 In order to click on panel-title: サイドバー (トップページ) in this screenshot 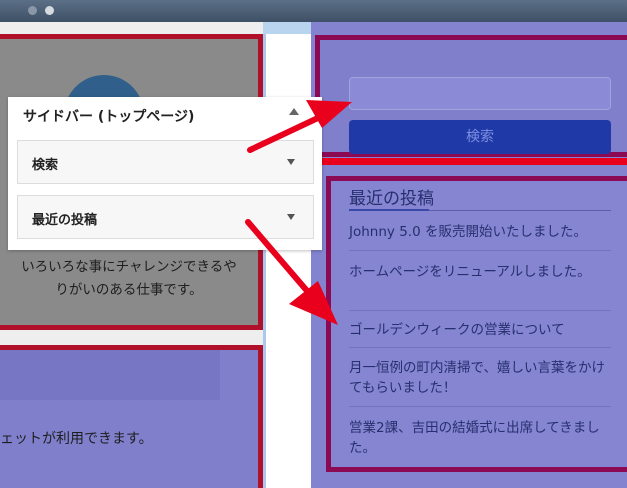, I will do `click(108, 116)`.